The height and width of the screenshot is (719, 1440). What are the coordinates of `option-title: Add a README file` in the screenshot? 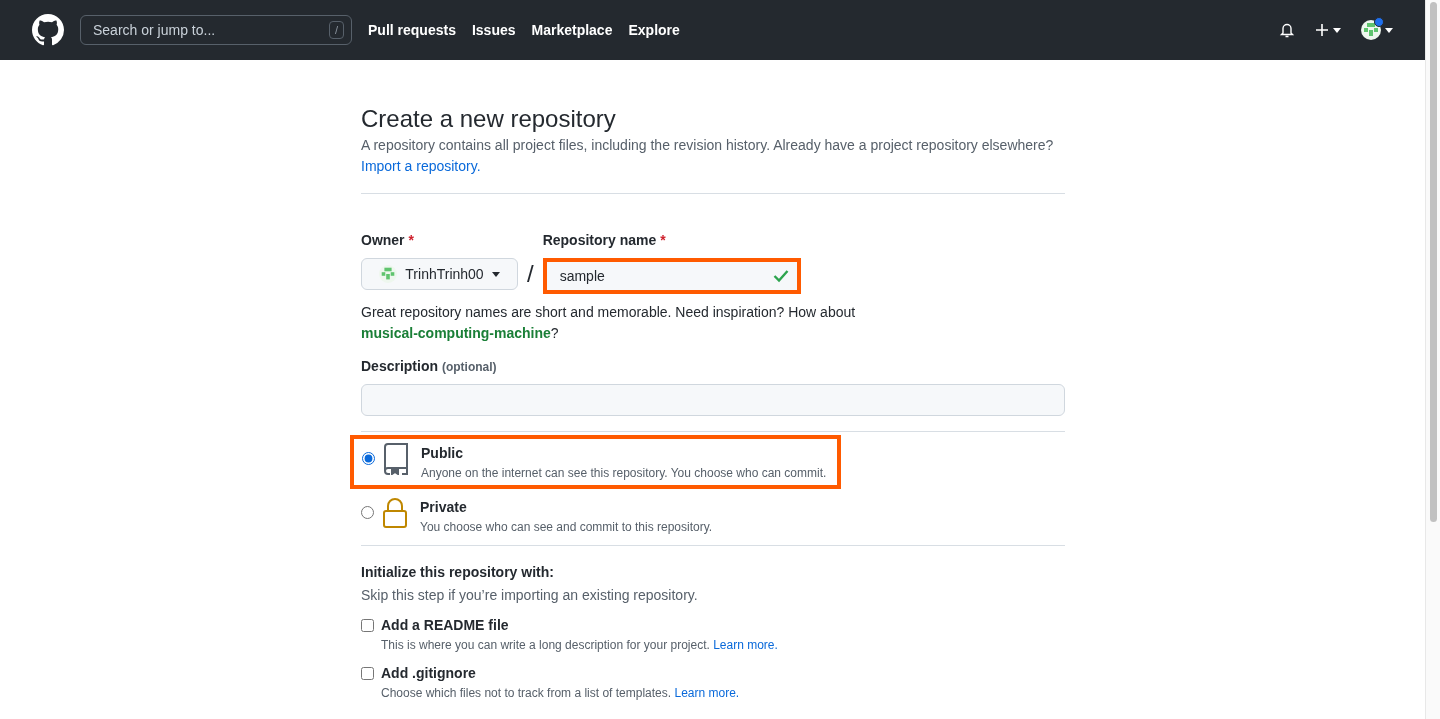 It's located at (445, 625).